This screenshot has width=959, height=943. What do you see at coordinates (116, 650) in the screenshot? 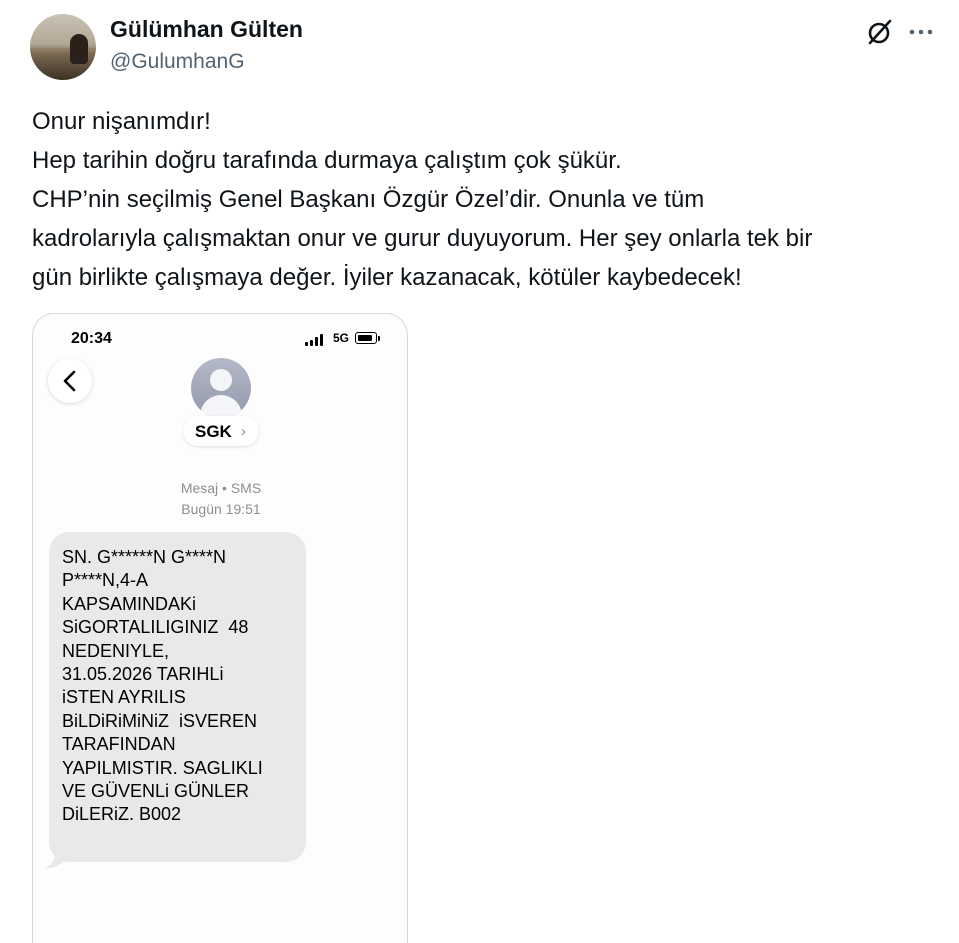
I see `message-line: NEDENIYLE,` at bounding box center [116, 650].